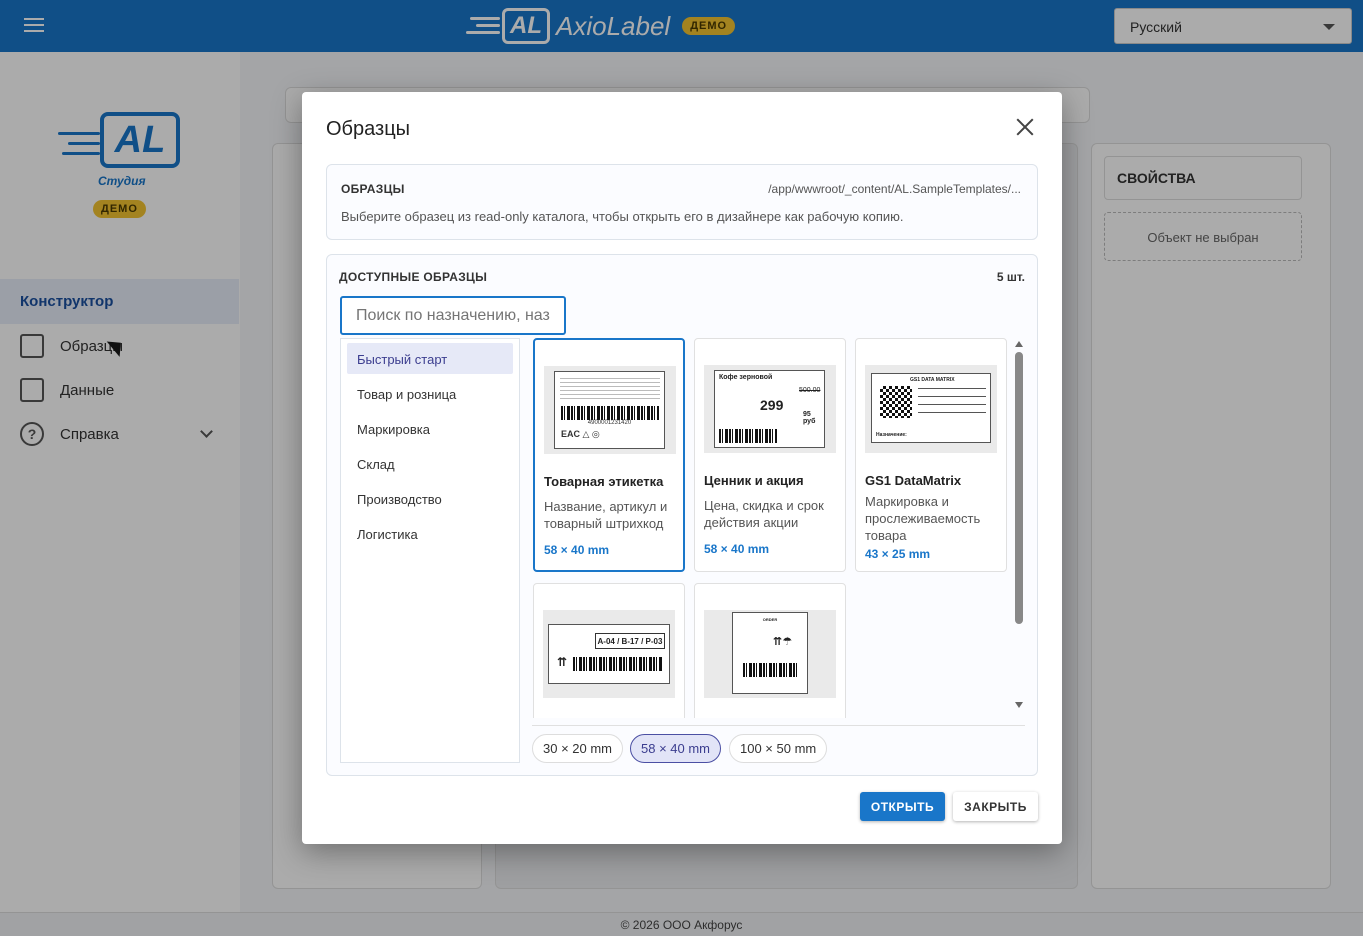  Describe the element at coordinates (430, 463) in the screenshot. I see `category-item: Склад` at that location.